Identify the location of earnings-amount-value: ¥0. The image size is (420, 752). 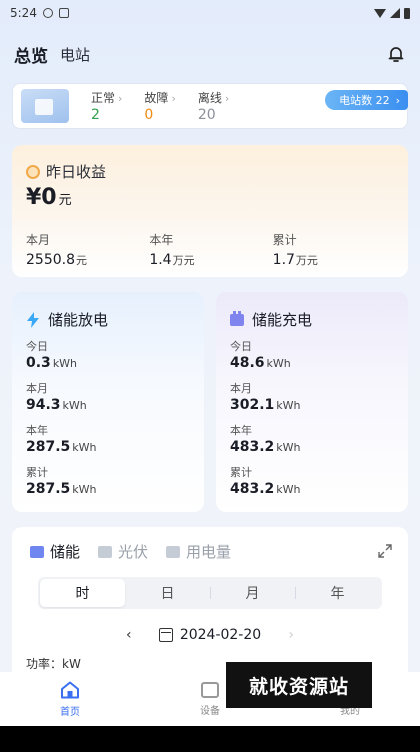
(41, 197).